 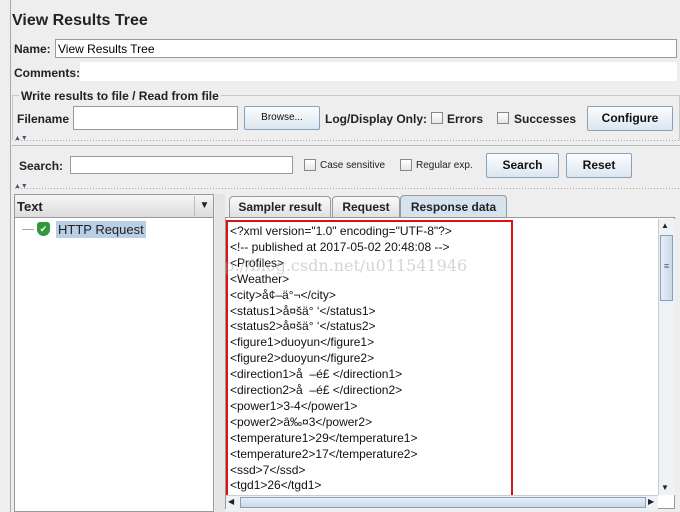 What do you see at coordinates (32, 49) in the screenshot?
I see `name-label: Name:` at bounding box center [32, 49].